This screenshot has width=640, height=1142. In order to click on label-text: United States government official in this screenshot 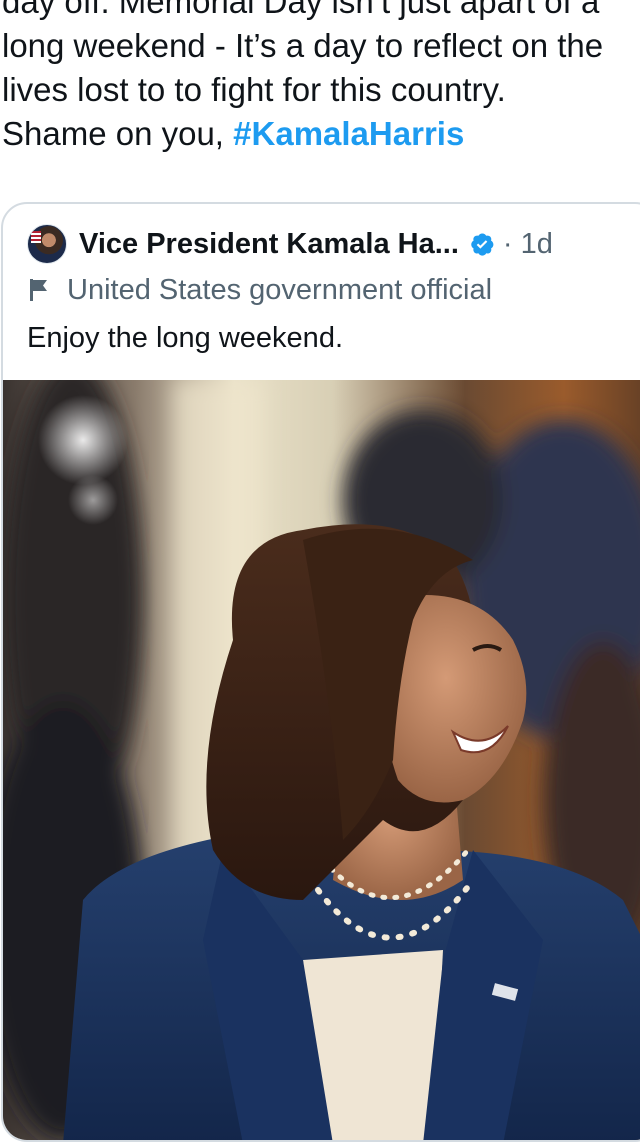, I will do `click(280, 289)`.